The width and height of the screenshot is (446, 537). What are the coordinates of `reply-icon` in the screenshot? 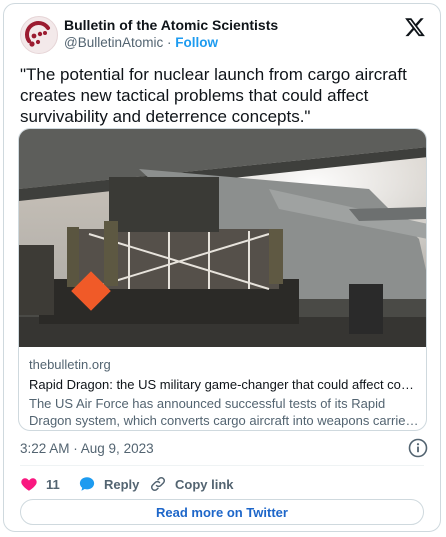 It's located at (87, 484).